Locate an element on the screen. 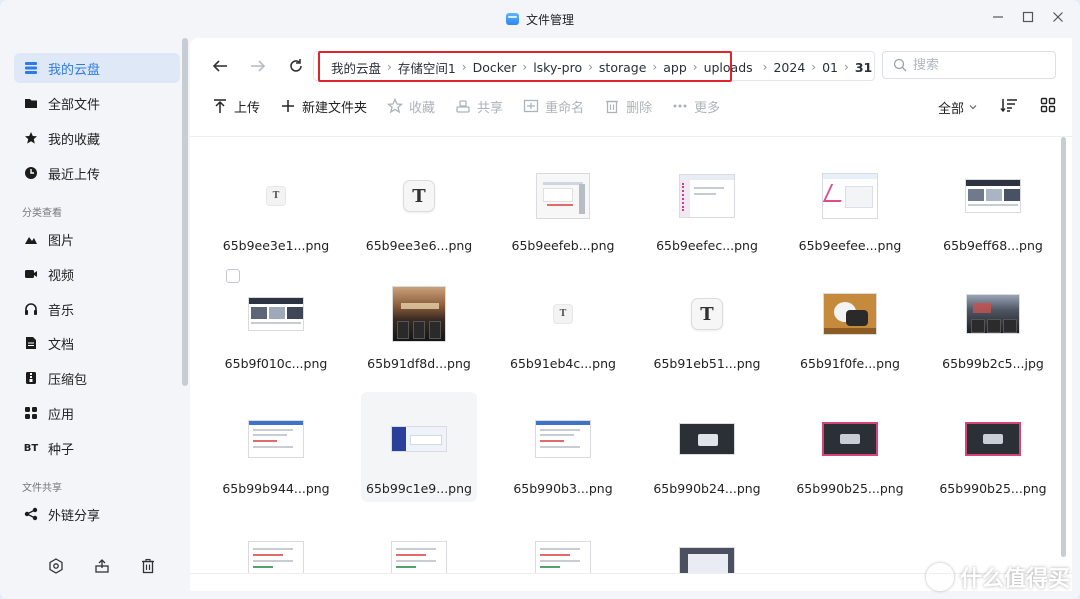 The height and width of the screenshot is (599, 1080). sort-icon is located at coordinates (1008, 106).